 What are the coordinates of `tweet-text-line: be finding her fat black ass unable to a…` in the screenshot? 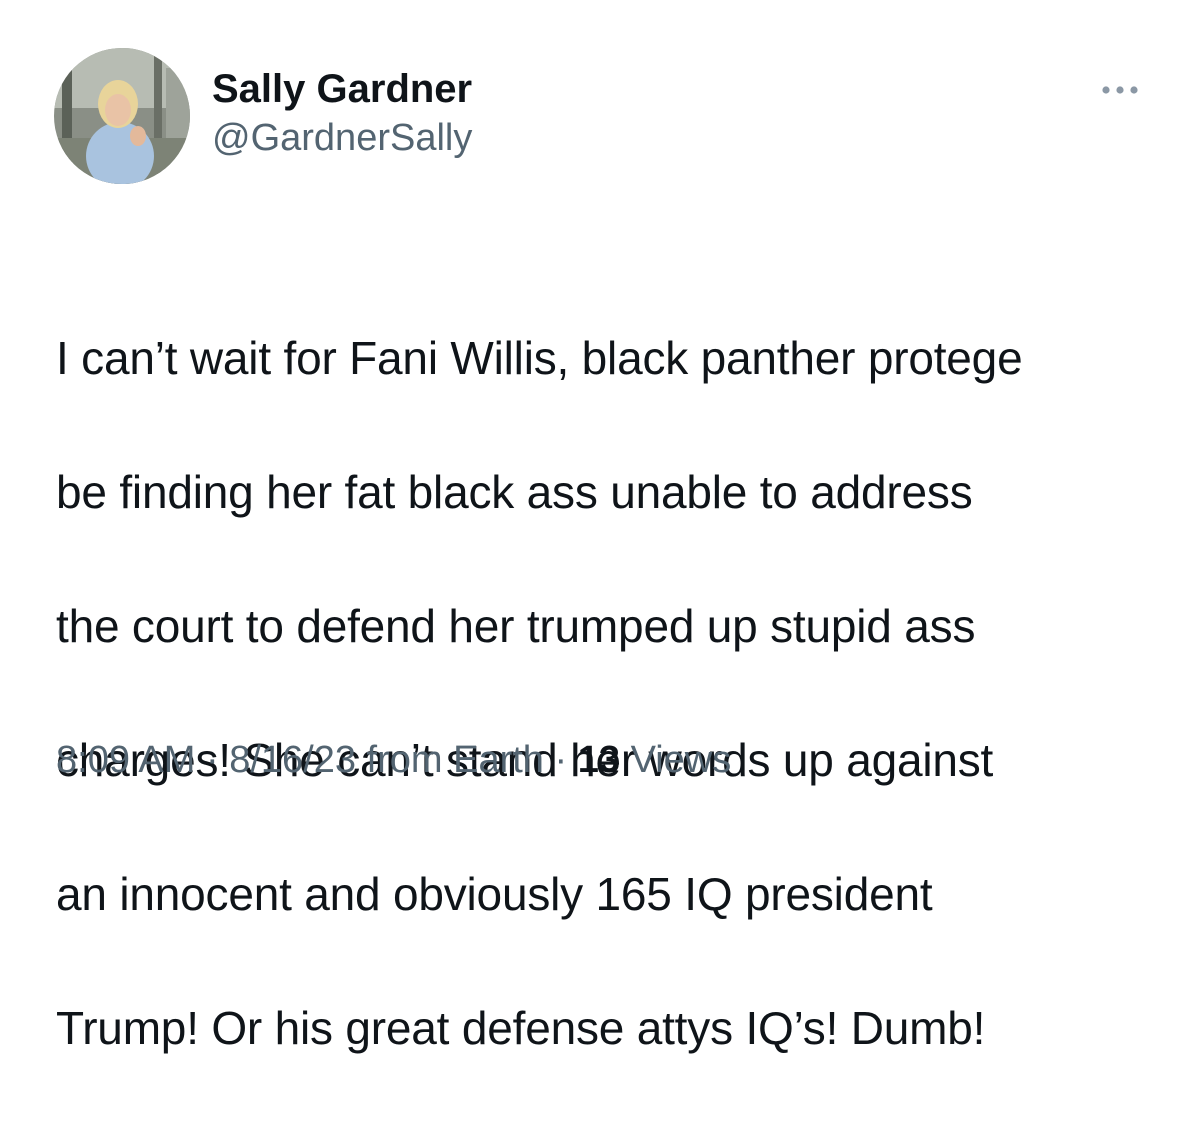 It's located at (514, 492).